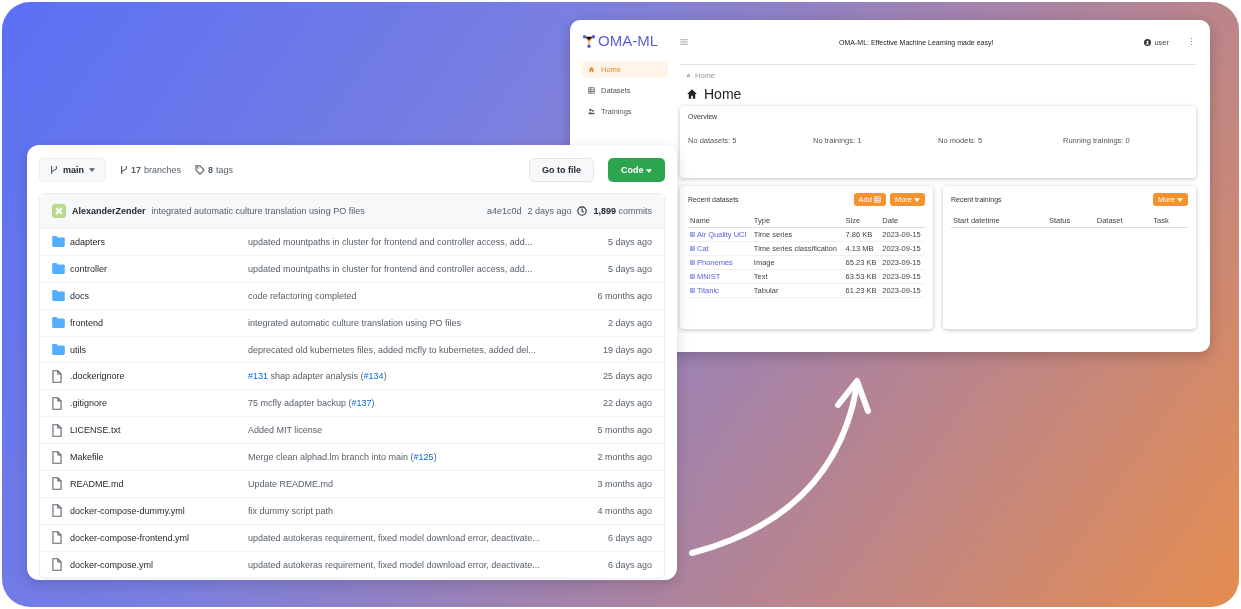  What do you see at coordinates (627, 349) in the screenshot?
I see `commit-time: 19 days ago` at bounding box center [627, 349].